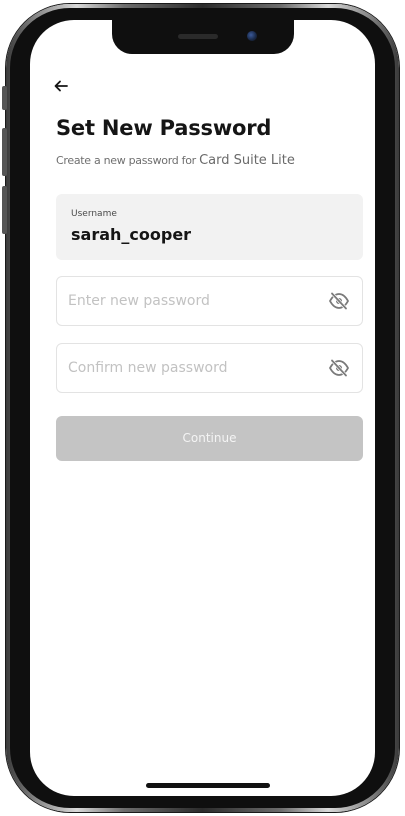 This screenshot has width=405, height=816. I want to click on mute-switch, so click(4, 98).